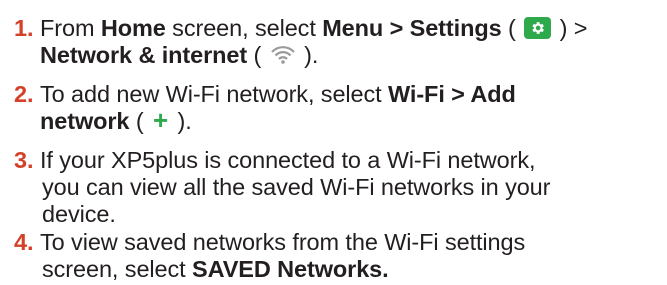 The width and height of the screenshot is (667, 285). What do you see at coordinates (283, 57) in the screenshot?
I see `wifi-icon` at bounding box center [283, 57].